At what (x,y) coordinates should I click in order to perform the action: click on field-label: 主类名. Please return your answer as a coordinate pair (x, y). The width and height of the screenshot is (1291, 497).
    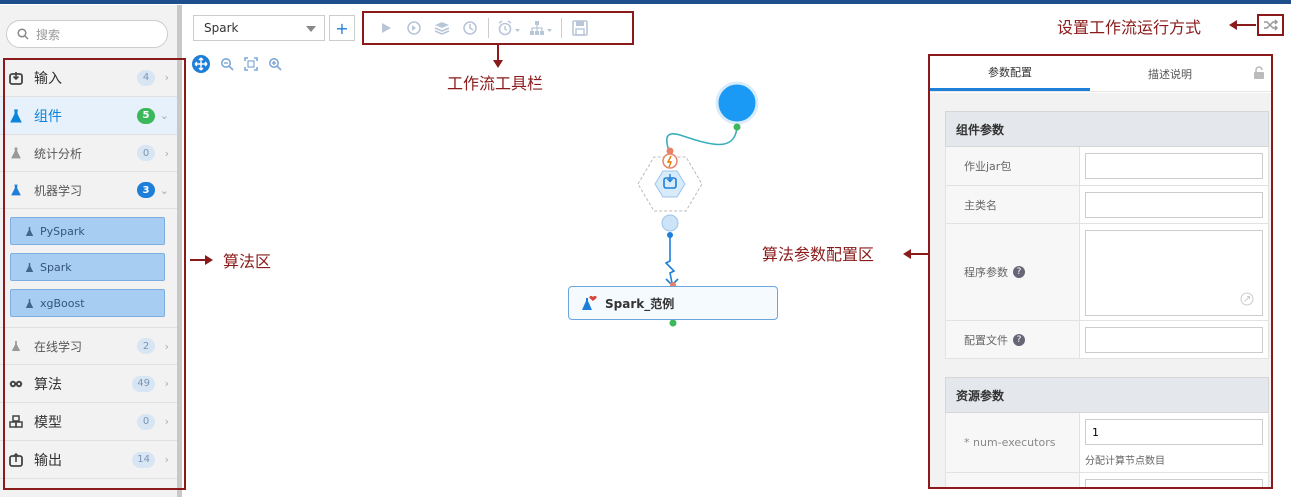
    Looking at the image, I should click on (1013, 204).